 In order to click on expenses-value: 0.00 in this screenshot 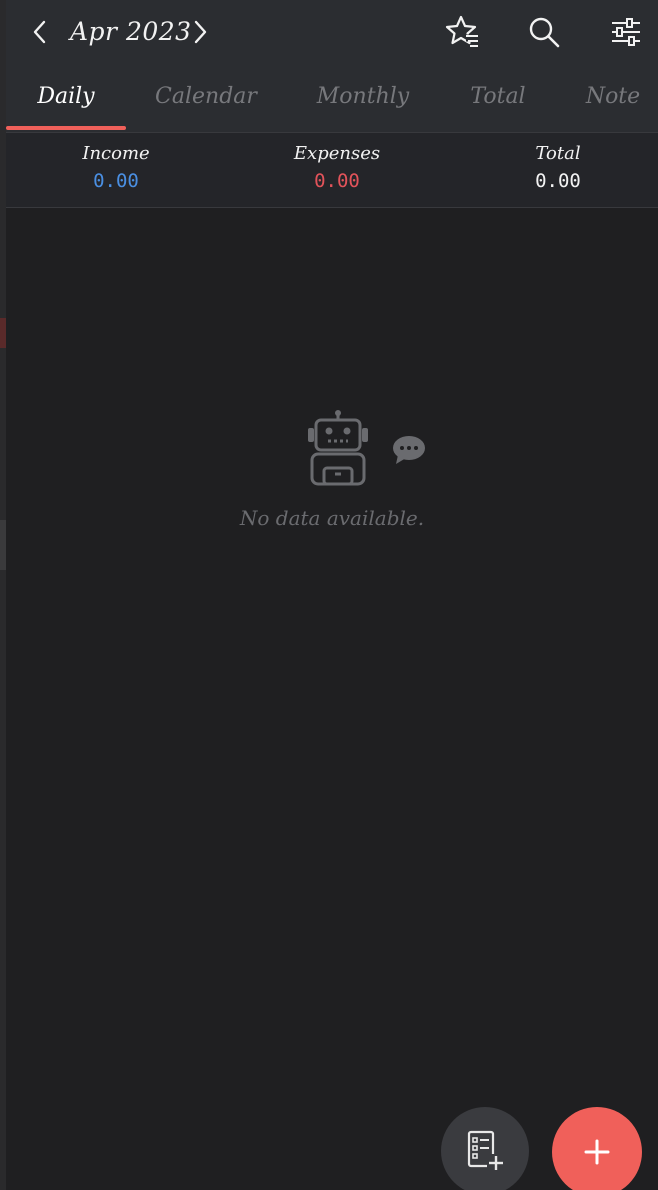, I will do `click(337, 181)`.